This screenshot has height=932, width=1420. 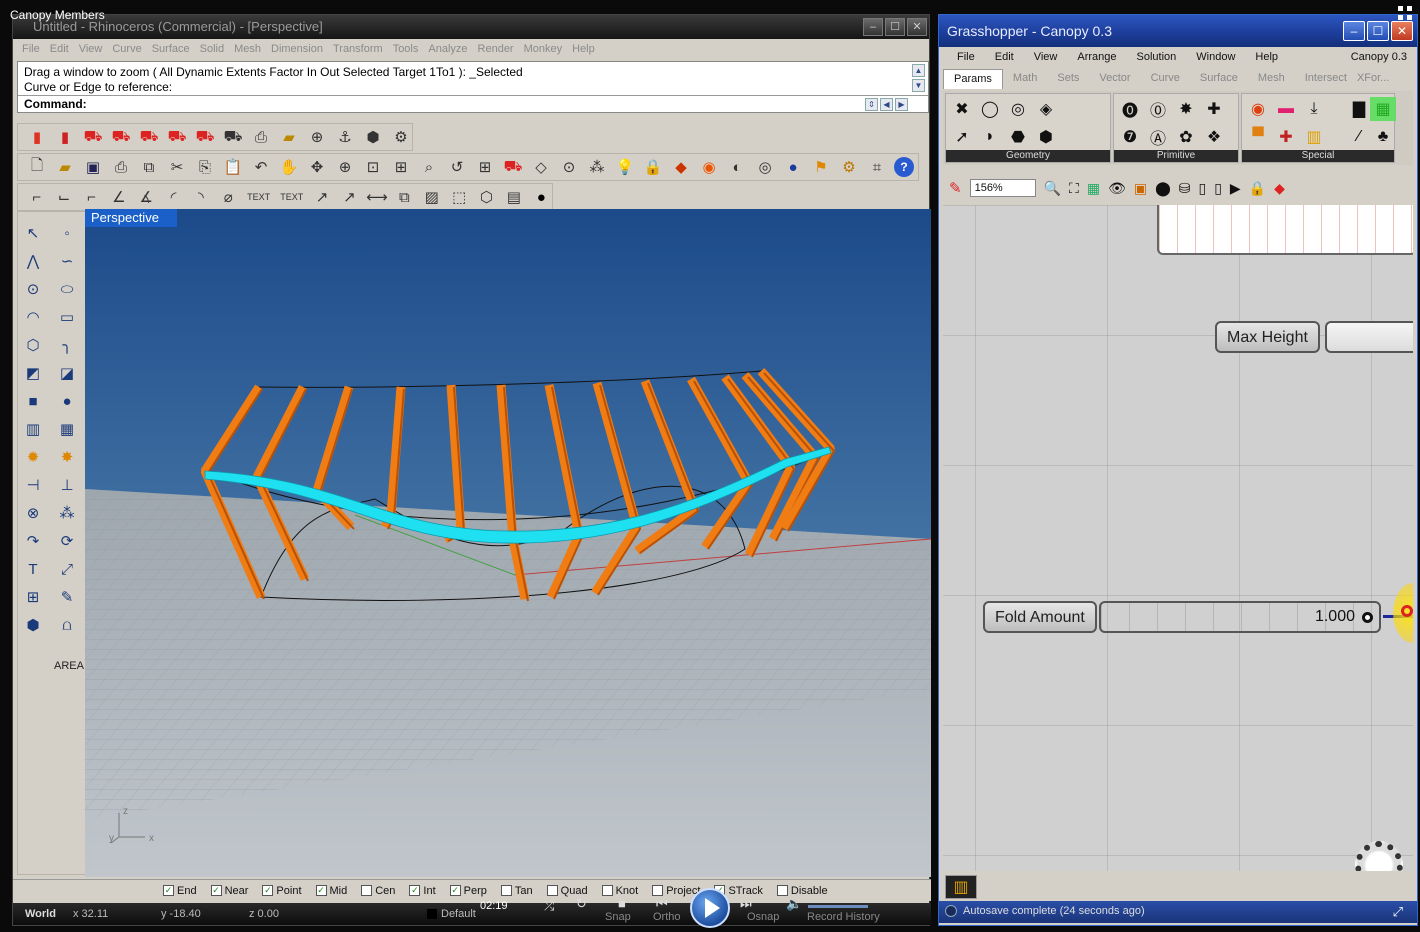 I want to click on measure-icon: ⩍, so click(x=67, y=625).